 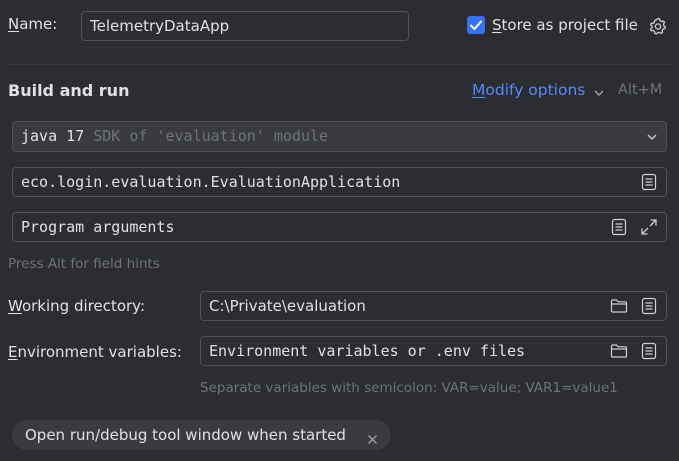 What do you see at coordinates (99, 352) in the screenshot?
I see `environment-variables-label-rest: nvironment variables:` at bounding box center [99, 352].